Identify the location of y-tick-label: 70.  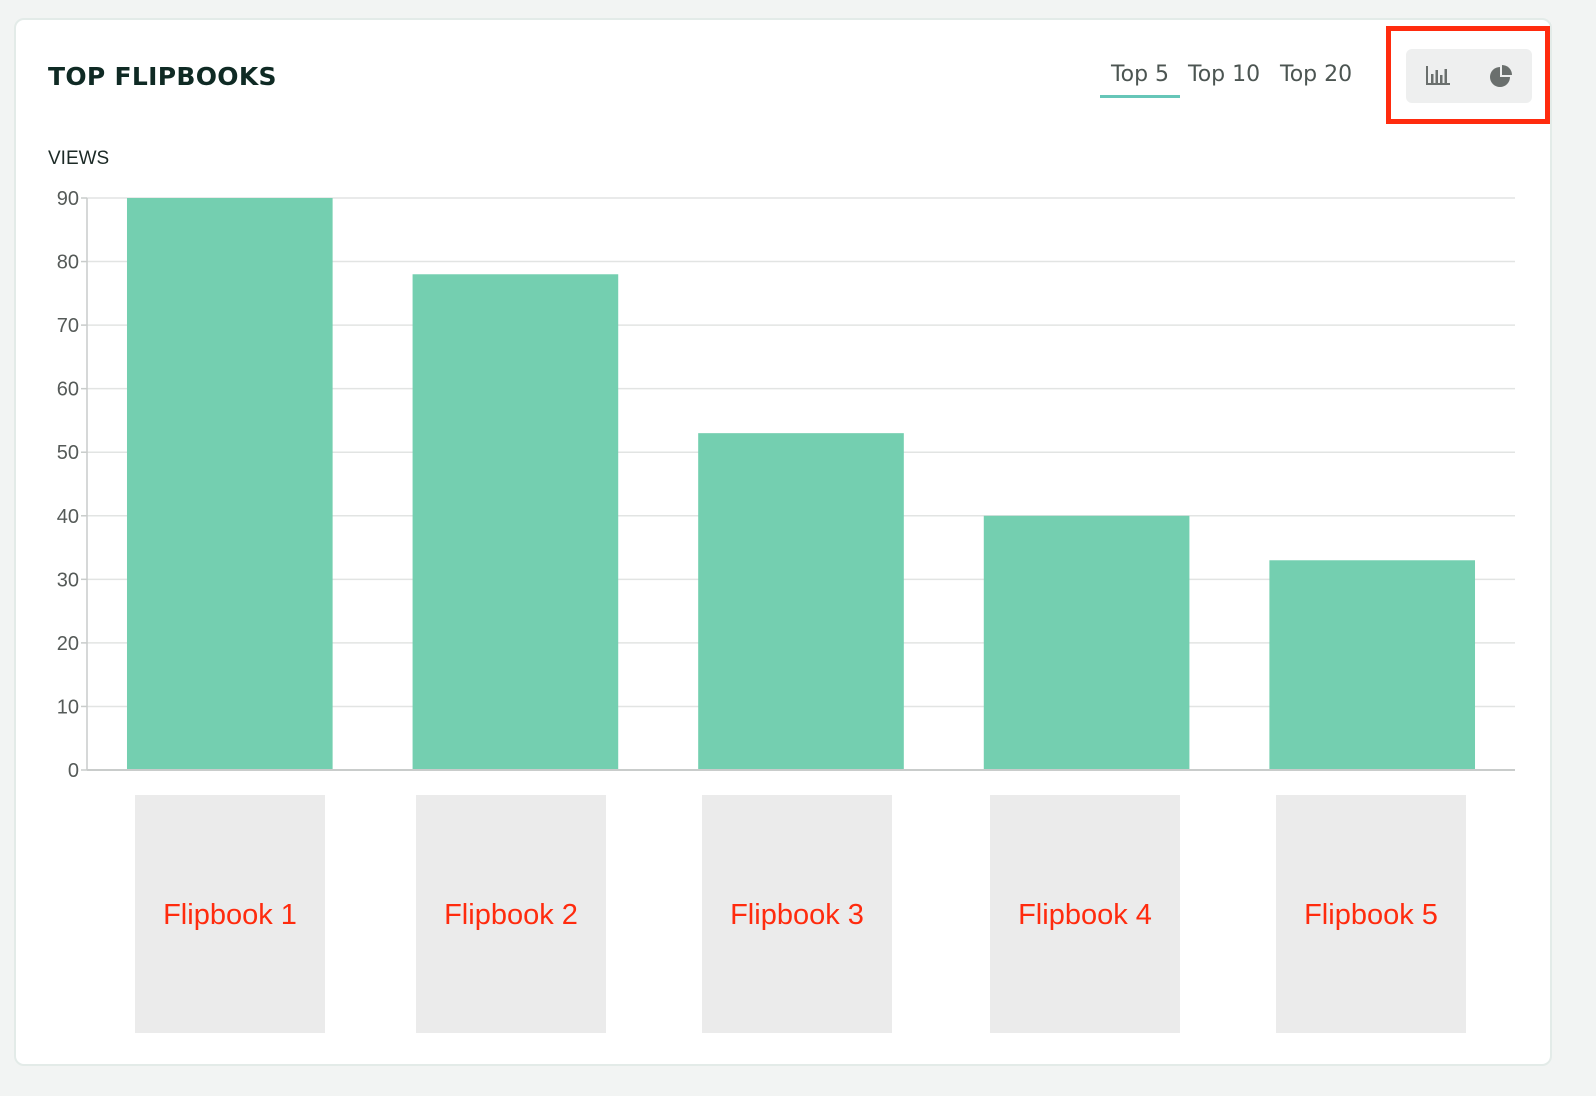
(68, 326).